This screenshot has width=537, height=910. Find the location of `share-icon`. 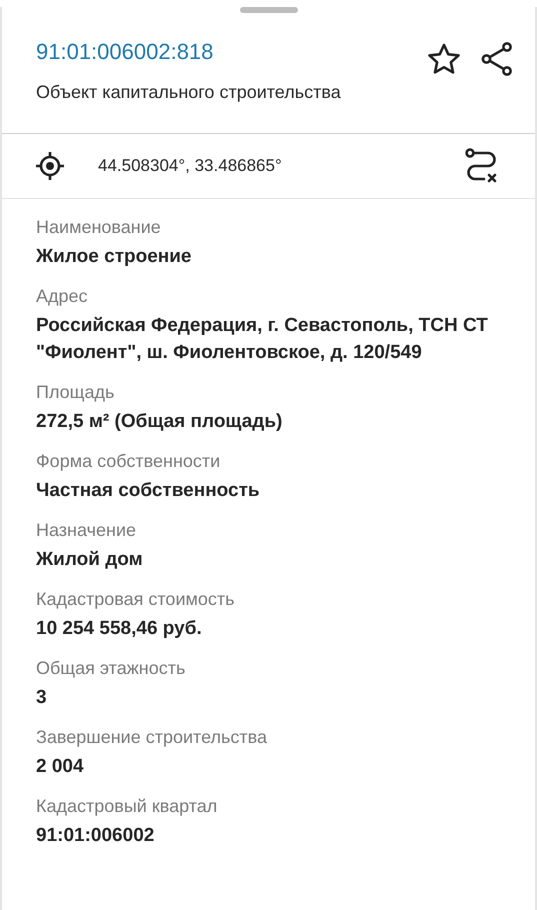

share-icon is located at coordinates (497, 59).